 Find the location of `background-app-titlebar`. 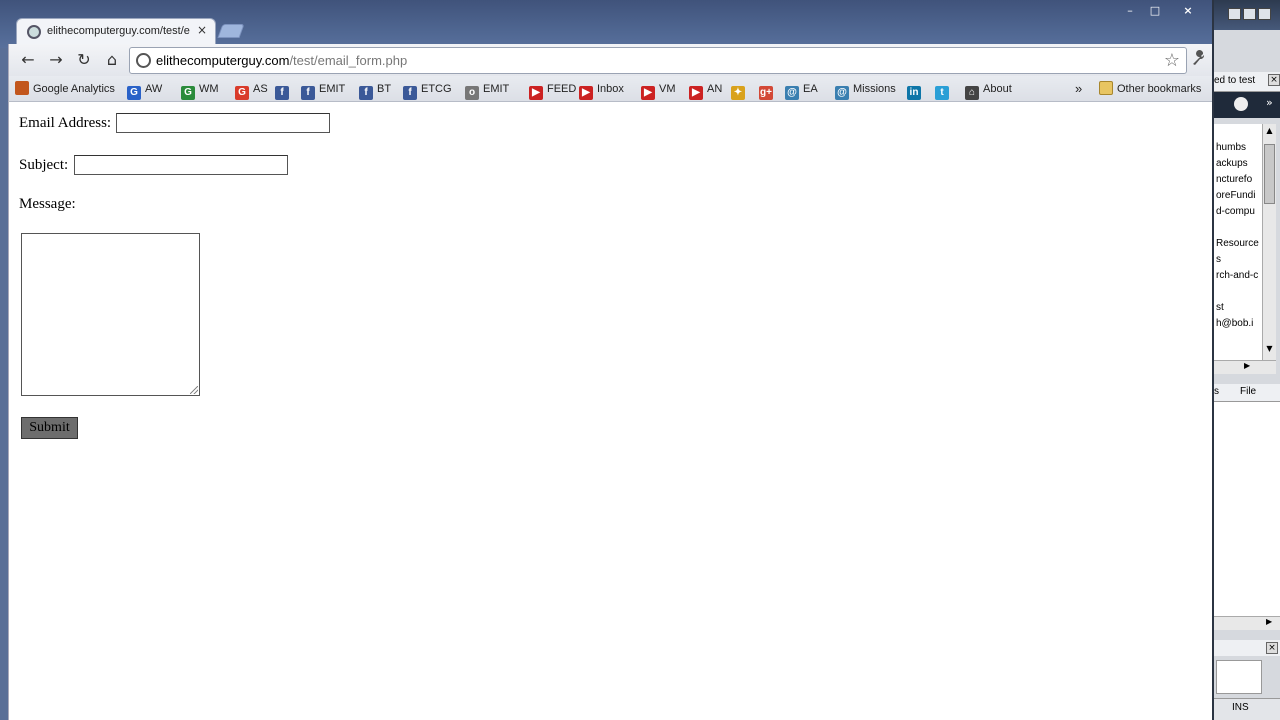

background-app-titlebar is located at coordinates (1247, 15).